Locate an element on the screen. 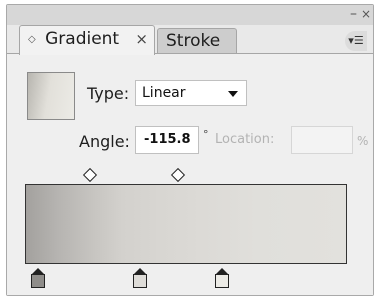 This screenshot has height=301, width=378. tab-close-icon: × is located at coordinates (141, 39).